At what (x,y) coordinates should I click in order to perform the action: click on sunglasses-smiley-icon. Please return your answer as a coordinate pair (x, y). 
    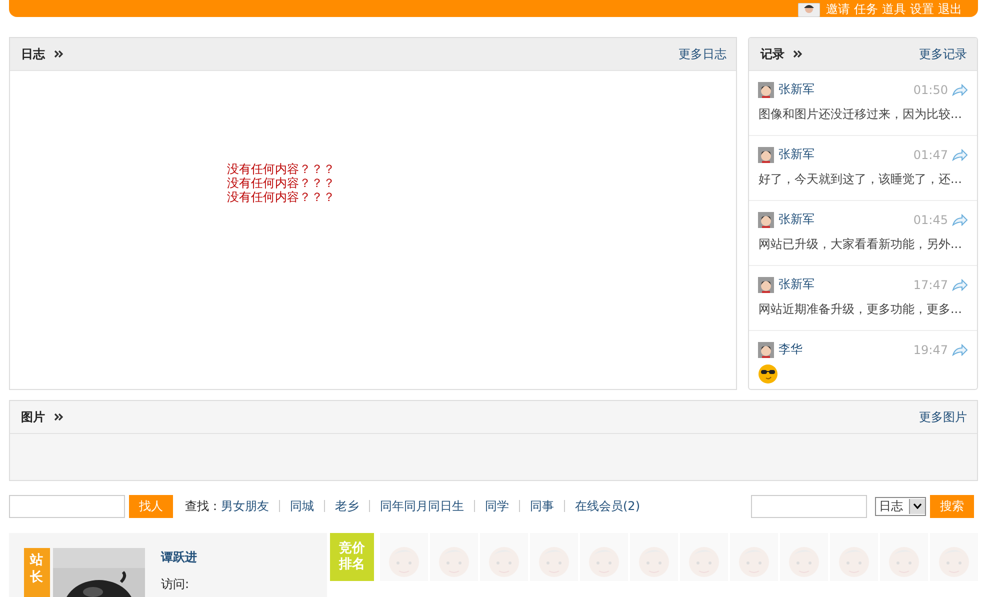
    Looking at the image, I should click on (768, 374).